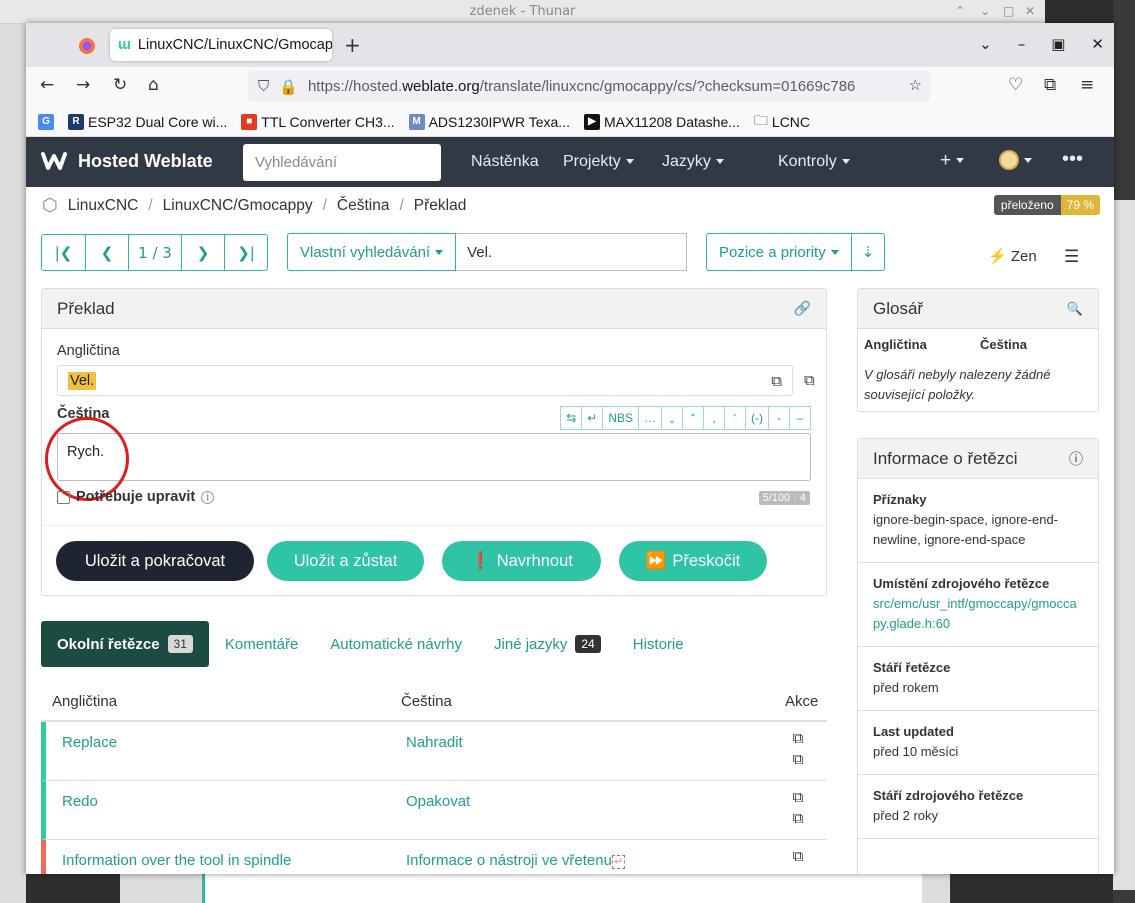 The height and width of the screenshot is (903, 1135). I want to click on folder-icon: 🗀, so click(760, 119).